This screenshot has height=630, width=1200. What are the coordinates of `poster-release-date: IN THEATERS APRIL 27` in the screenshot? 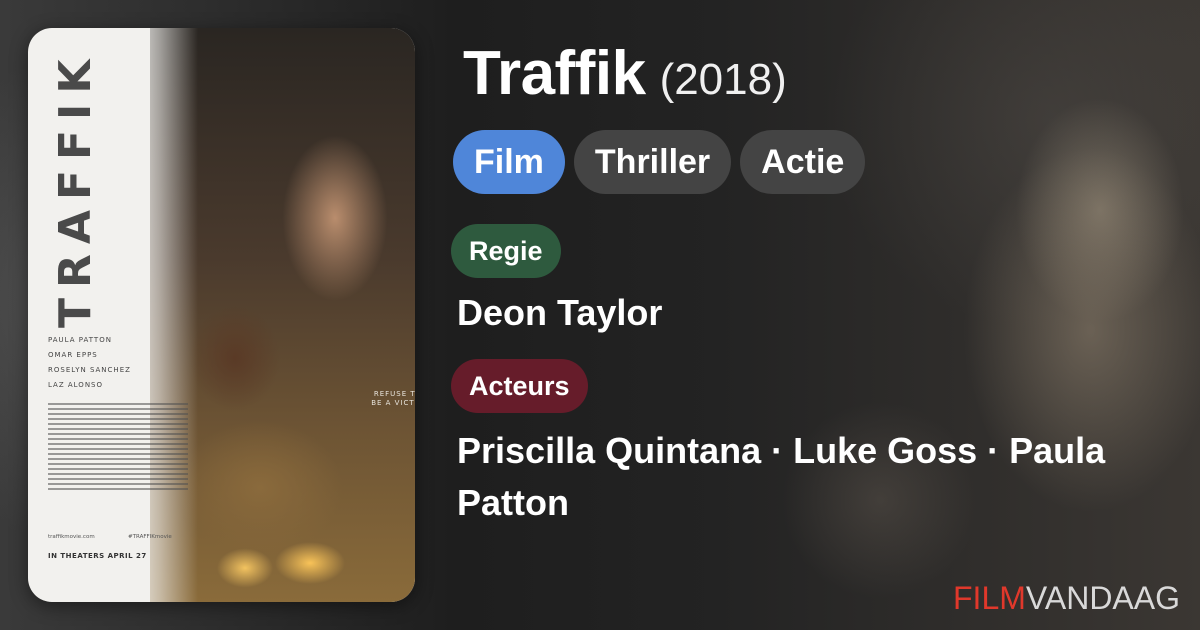 It's located at (97, 556).